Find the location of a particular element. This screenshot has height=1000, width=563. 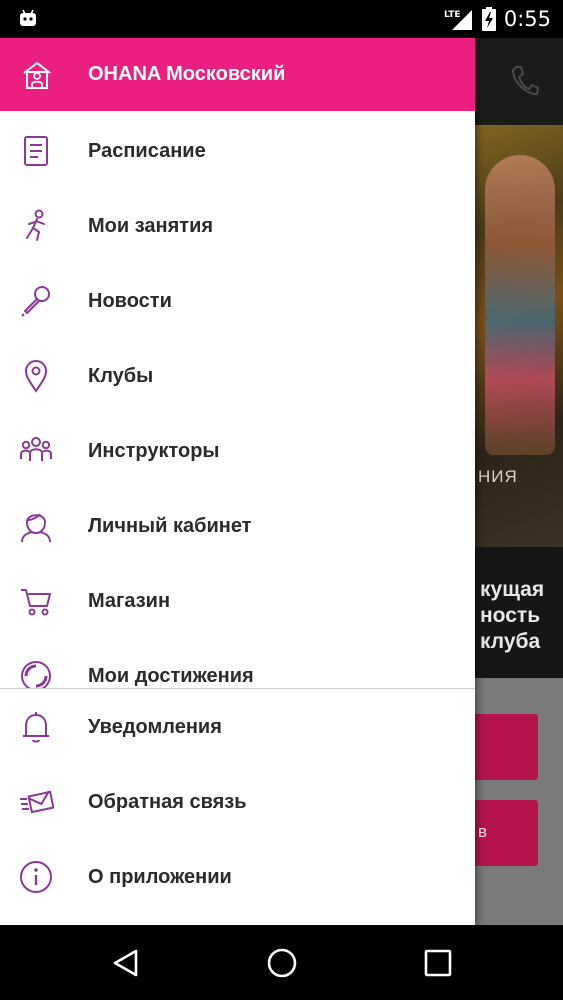

user-avatar-icon is located at coordinates (36, 528).